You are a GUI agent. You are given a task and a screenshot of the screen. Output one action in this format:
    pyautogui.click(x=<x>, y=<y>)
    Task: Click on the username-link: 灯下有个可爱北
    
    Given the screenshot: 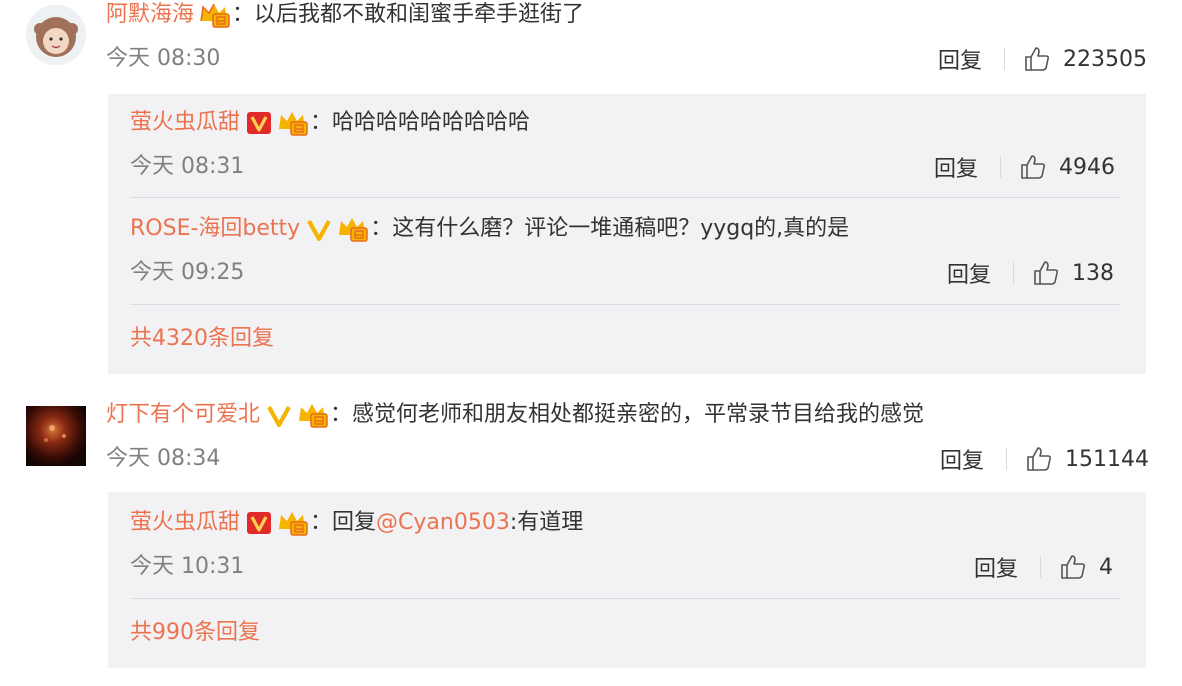 What is the action you would take?
    pyautogui.click(x=183, y=415)
    